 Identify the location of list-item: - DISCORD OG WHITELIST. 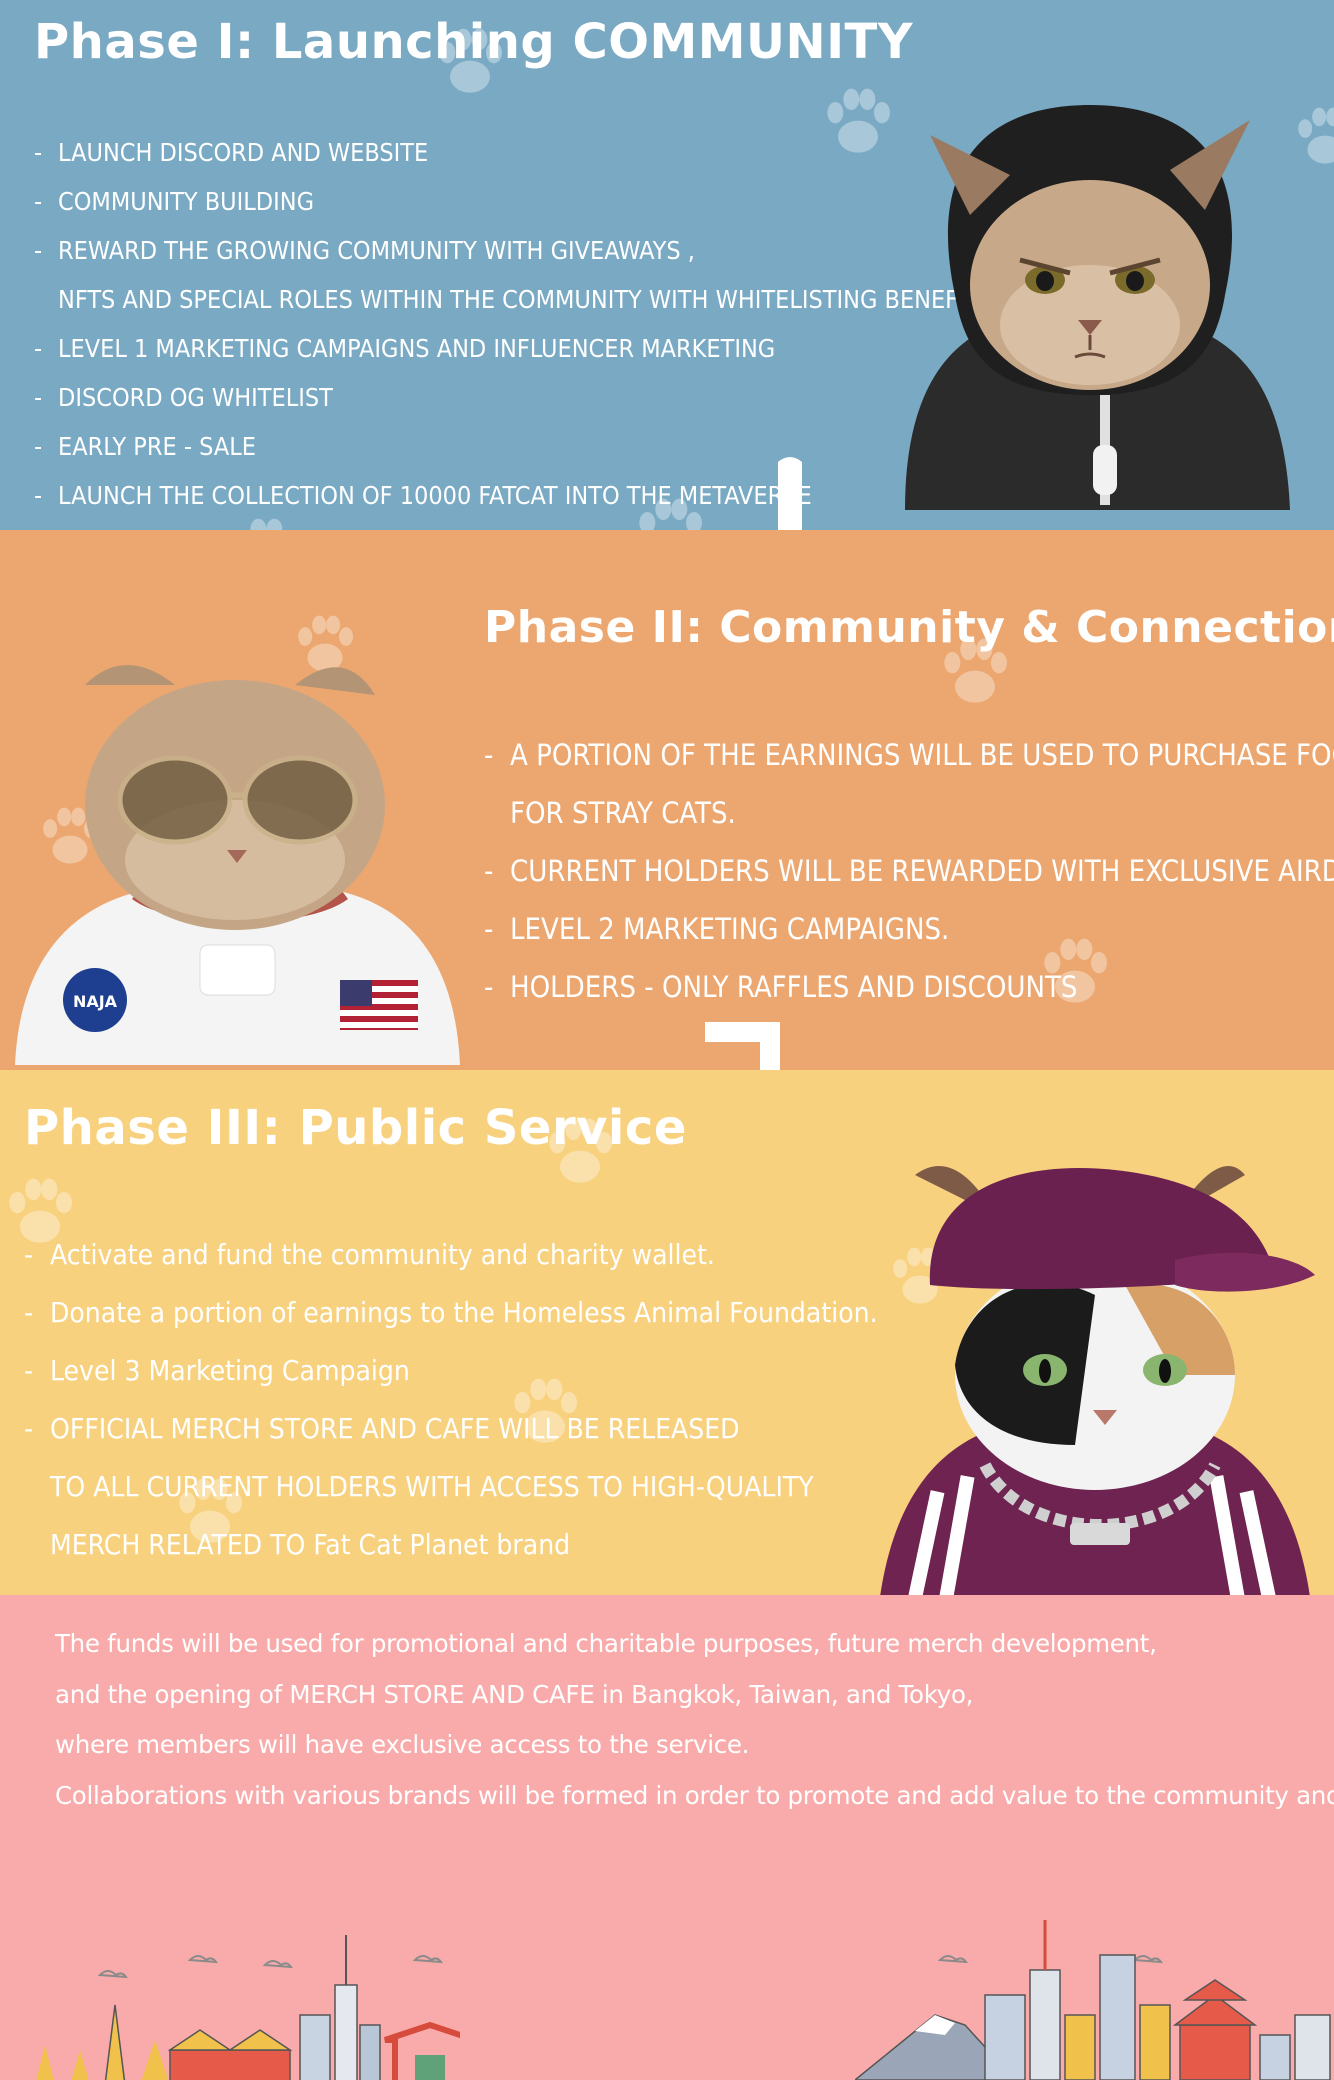
(183, 397).